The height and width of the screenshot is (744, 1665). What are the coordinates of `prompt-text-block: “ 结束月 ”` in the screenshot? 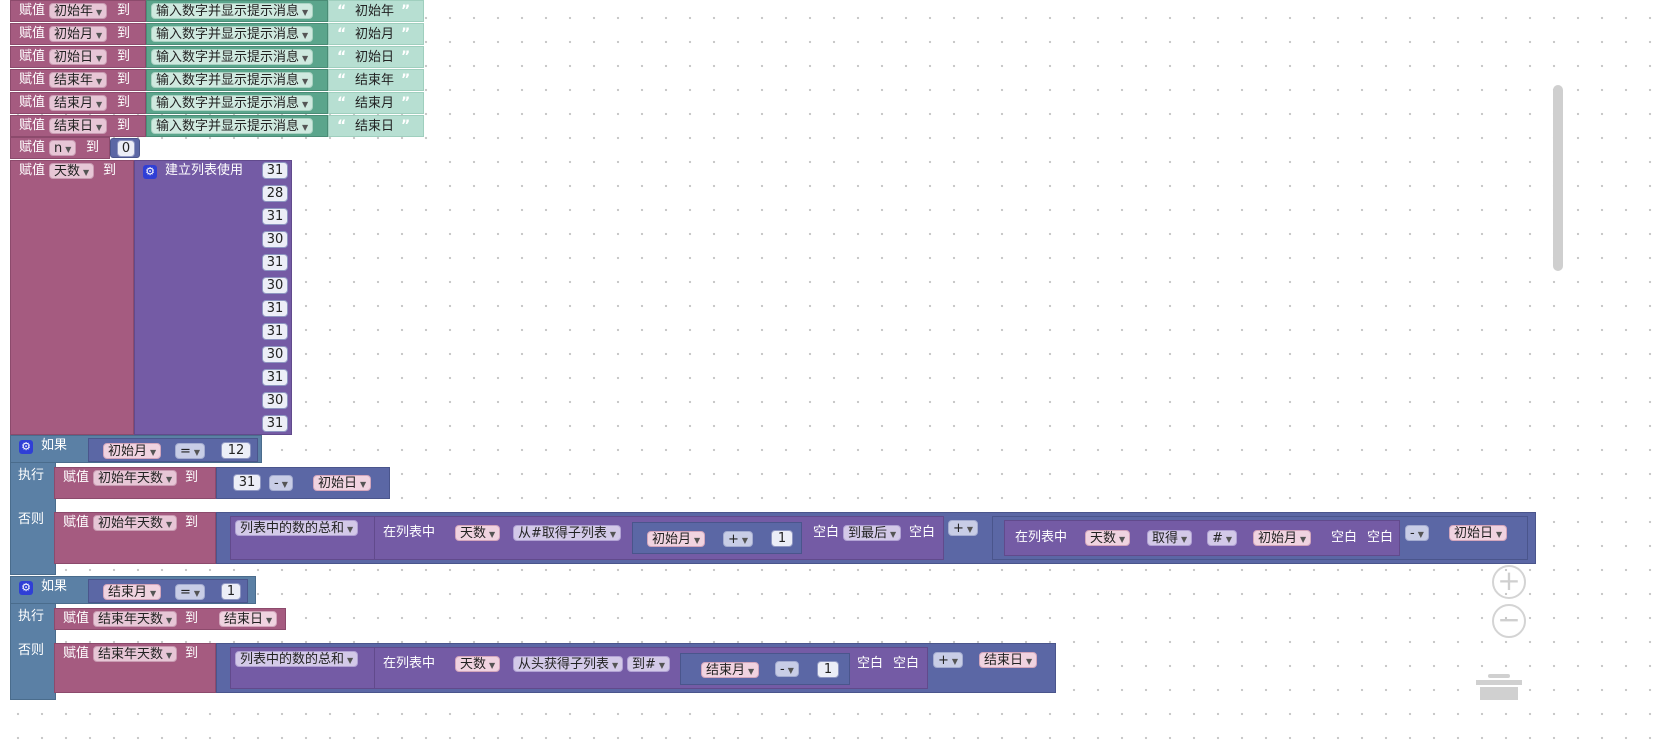 It's located at (376, 103).